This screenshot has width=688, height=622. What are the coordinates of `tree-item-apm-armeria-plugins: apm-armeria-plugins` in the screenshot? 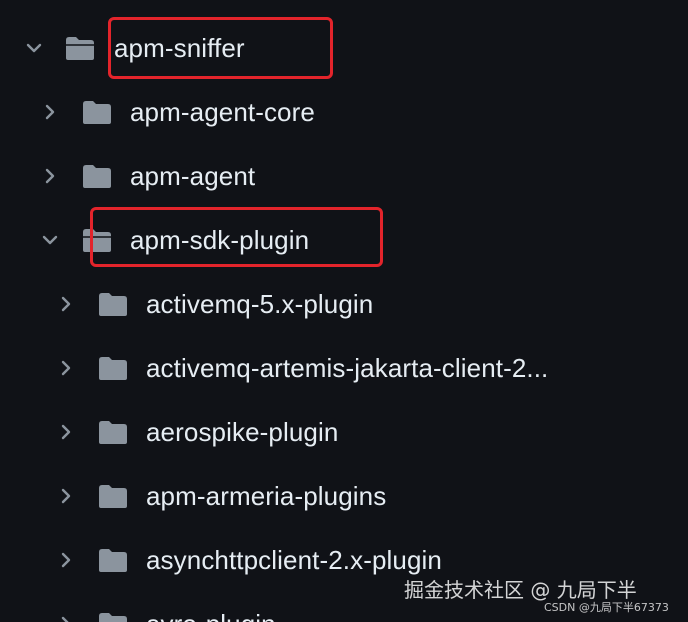 It's located at (344, 496).